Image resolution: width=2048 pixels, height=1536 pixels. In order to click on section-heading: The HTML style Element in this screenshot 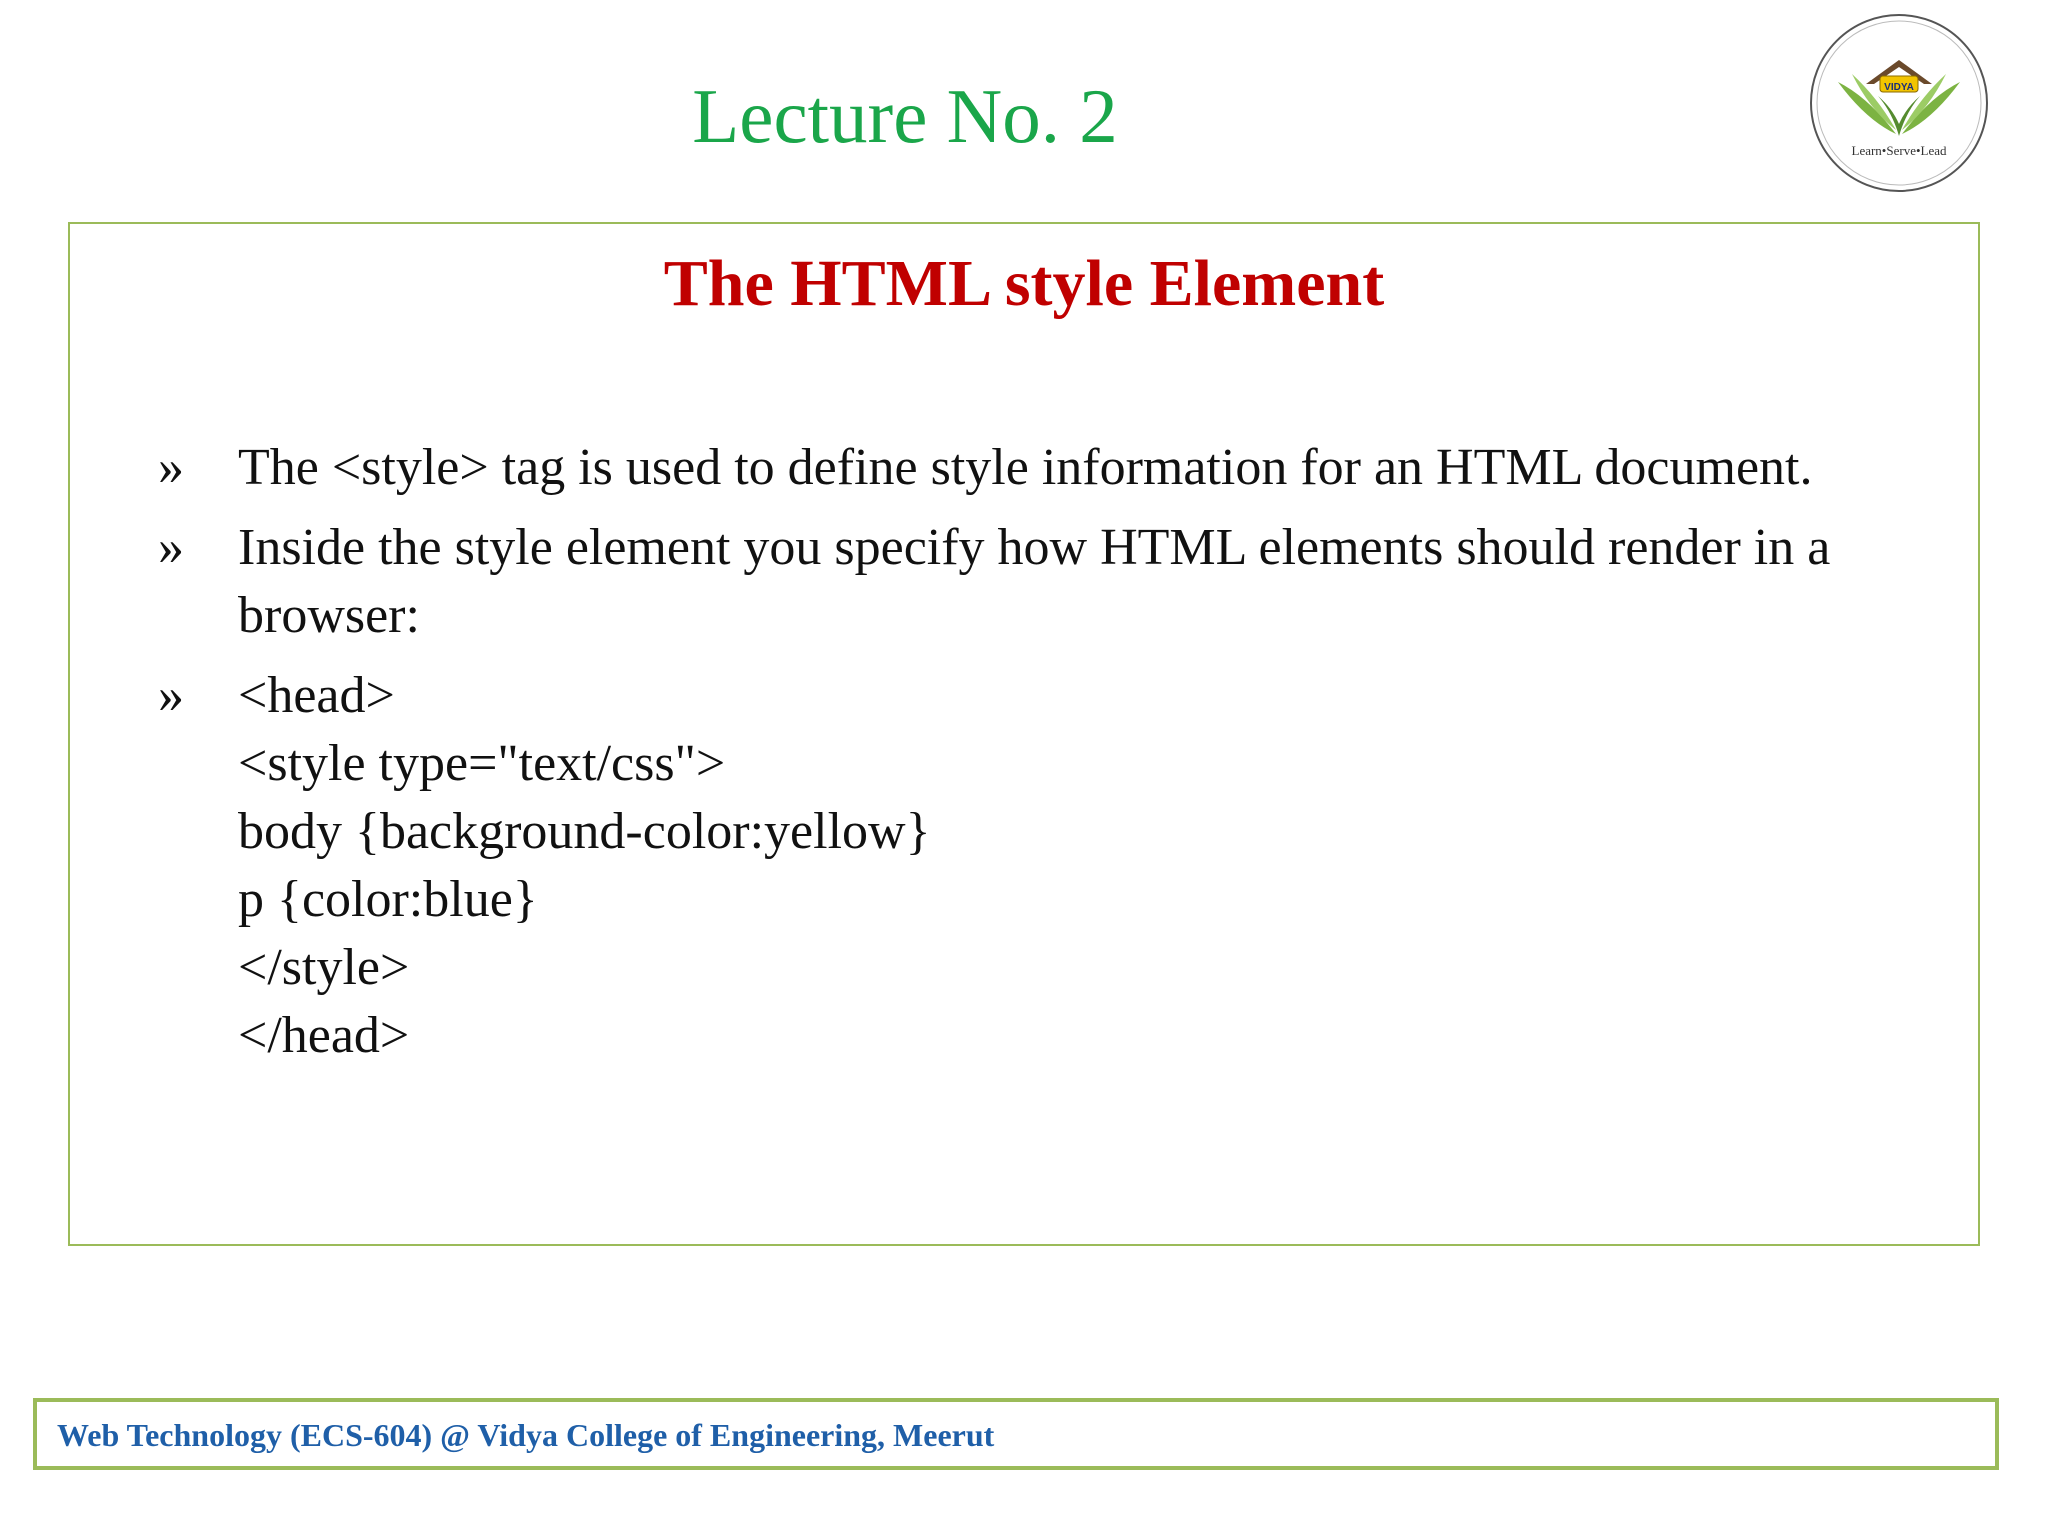, I will do `click(1024, 283)`.